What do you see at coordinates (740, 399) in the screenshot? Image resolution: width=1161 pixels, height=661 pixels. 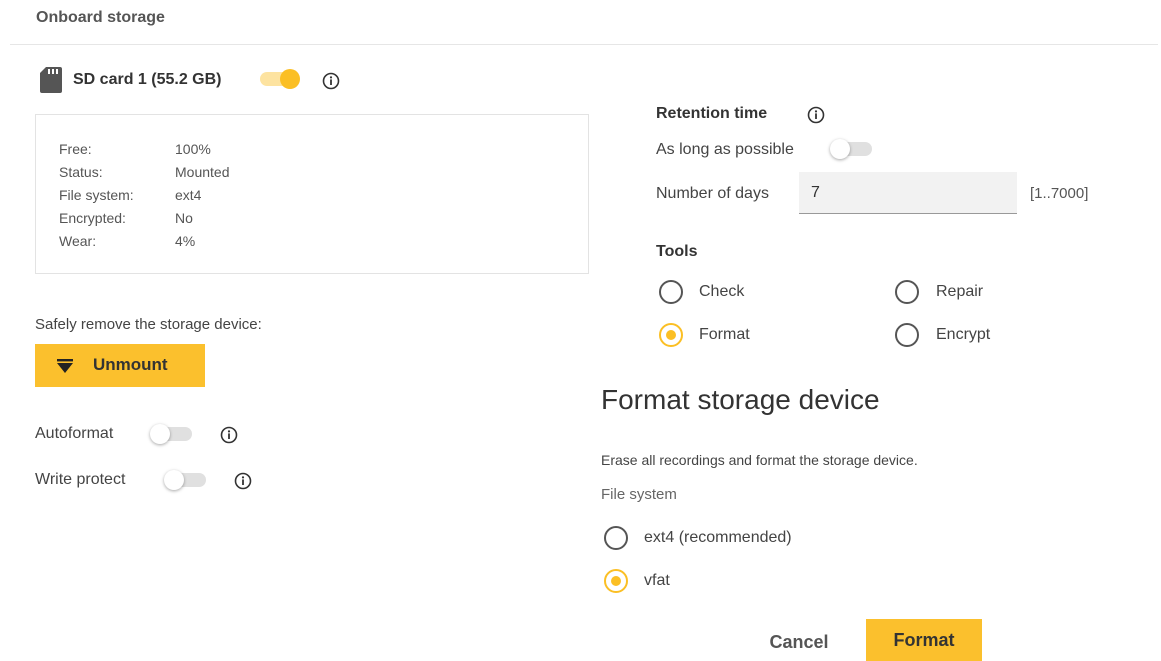 I see `format-dialog-heading: Format storage device` at bounding box center [740, 399].